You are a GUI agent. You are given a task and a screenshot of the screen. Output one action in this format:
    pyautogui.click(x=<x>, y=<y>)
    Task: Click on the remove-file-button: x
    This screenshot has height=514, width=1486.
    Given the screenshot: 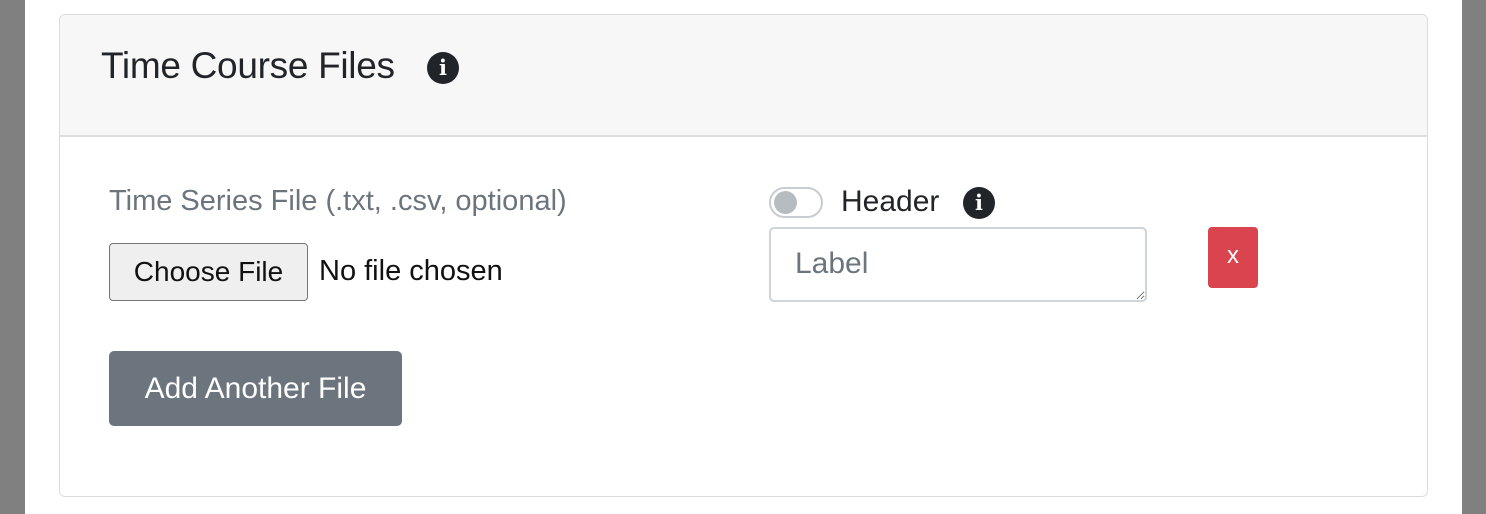 What is the action you would take?
    pyautogui.click(x=1233, y=257)
    